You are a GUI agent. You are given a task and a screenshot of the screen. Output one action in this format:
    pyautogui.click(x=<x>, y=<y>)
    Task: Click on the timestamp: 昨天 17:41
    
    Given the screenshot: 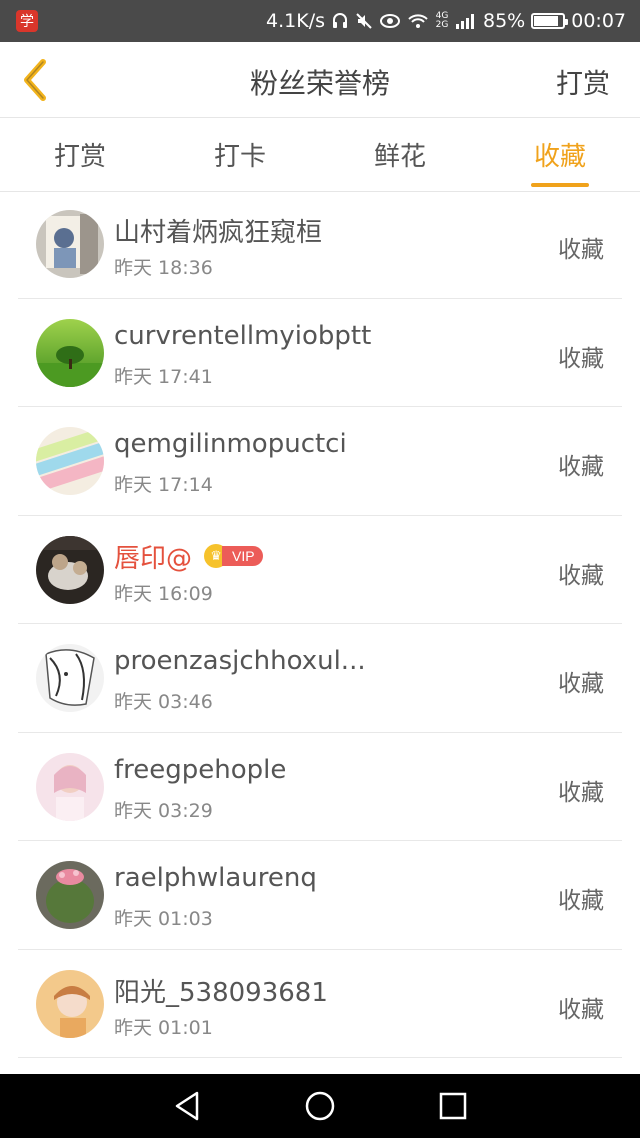 What is the action you would take?
    pyautogui.click(x=163, y=376)
    